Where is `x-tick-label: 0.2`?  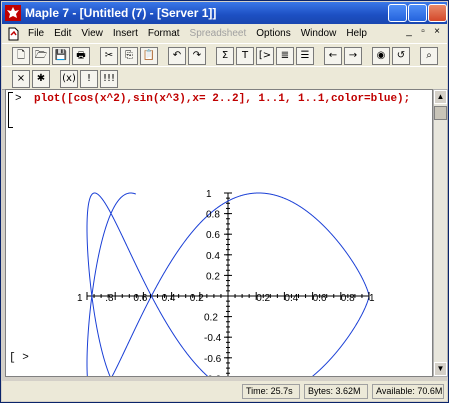 x-tick-label: 0.2 is located at coordinates (197, 298).